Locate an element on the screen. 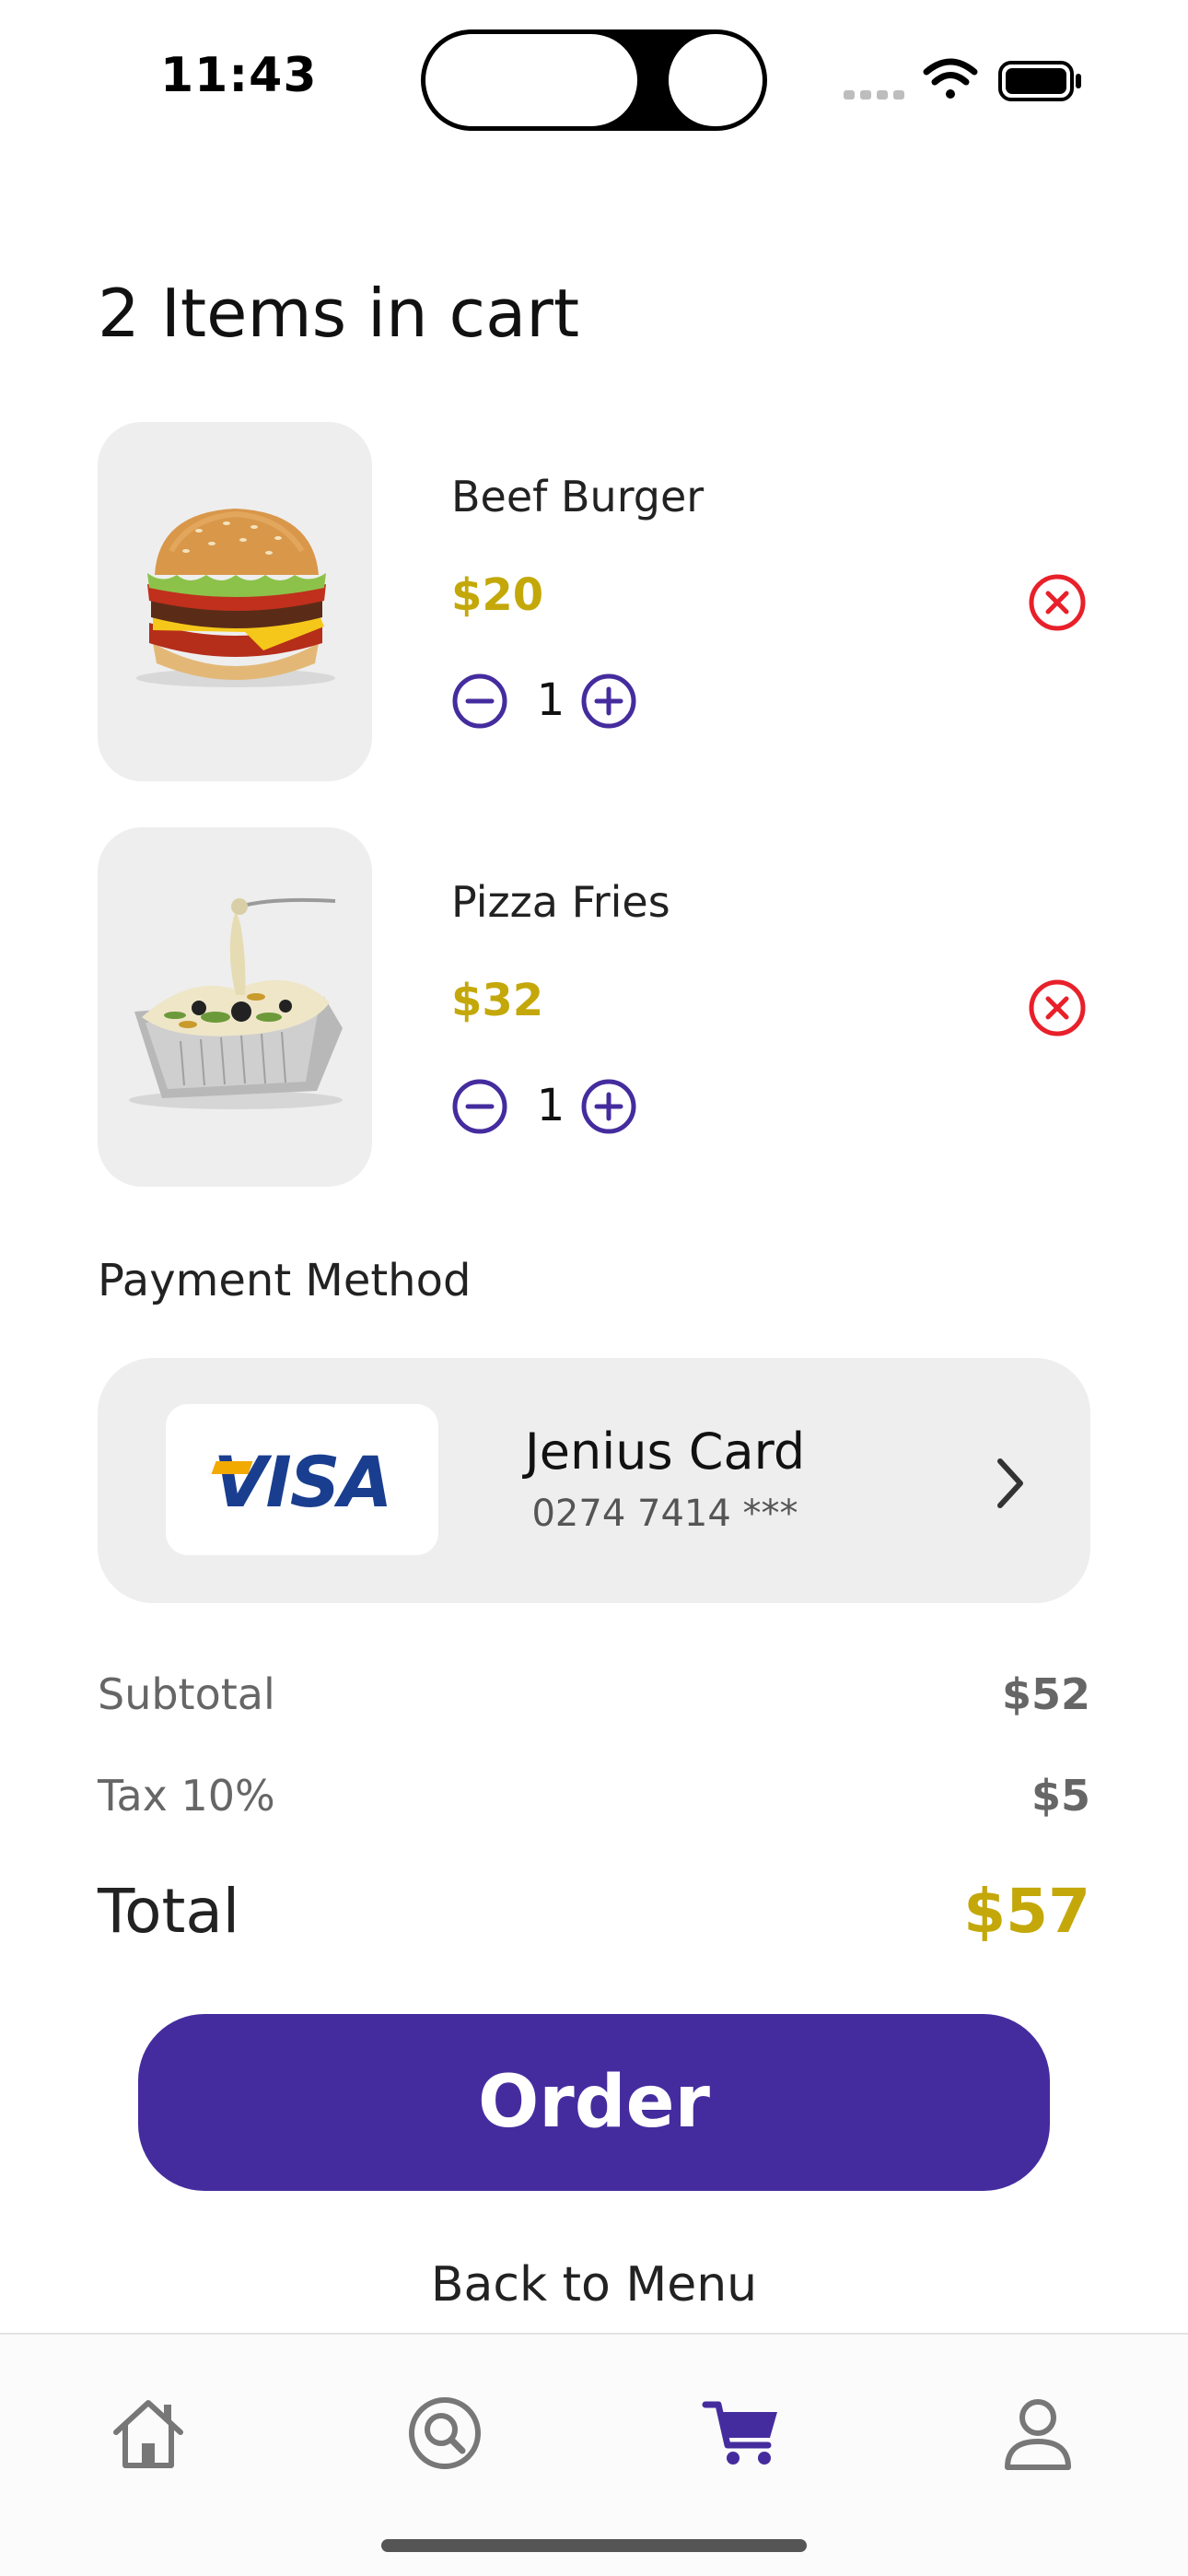 The height and width of the screenshot is (2576, 1188). wifi-icon is located at coordinates (951, 78).